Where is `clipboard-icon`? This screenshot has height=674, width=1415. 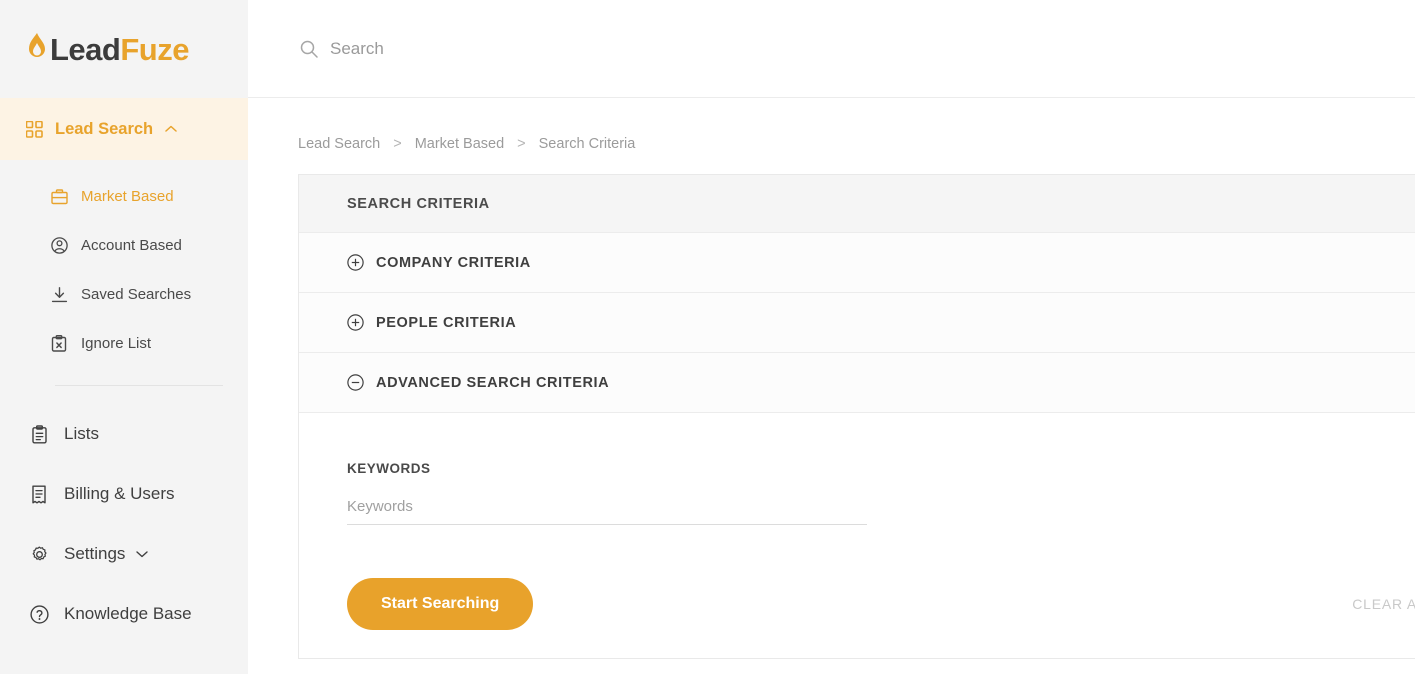 clipboard-icon is located at coordinates (39, 434).